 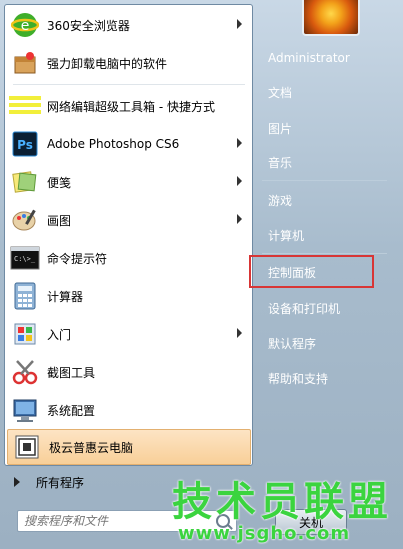 I want to click on link-games: 游戏, so click(x=327, y=200).